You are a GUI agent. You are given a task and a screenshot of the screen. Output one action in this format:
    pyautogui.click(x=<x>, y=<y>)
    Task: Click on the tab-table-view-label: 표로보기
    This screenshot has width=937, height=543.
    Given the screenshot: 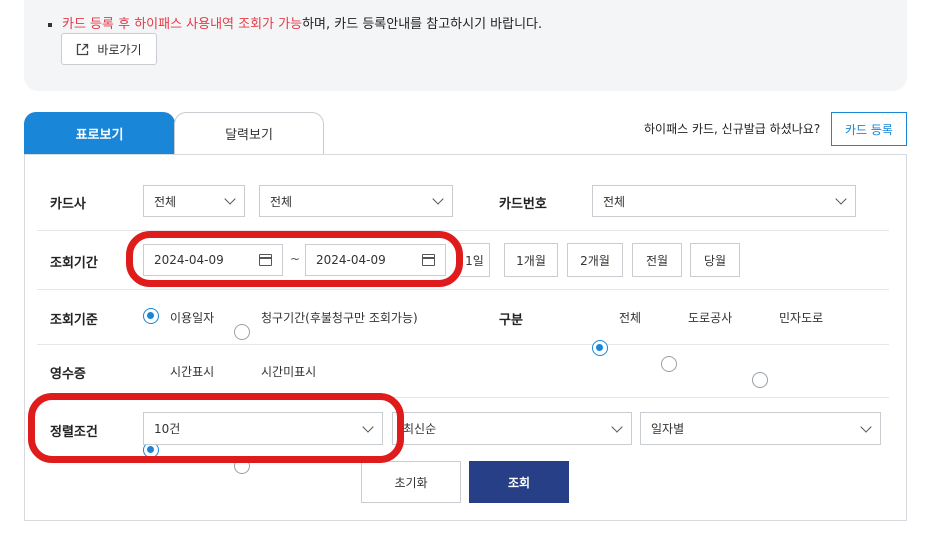 What is the action you would take?
    pyautogui.click(x=99, y=135)
    